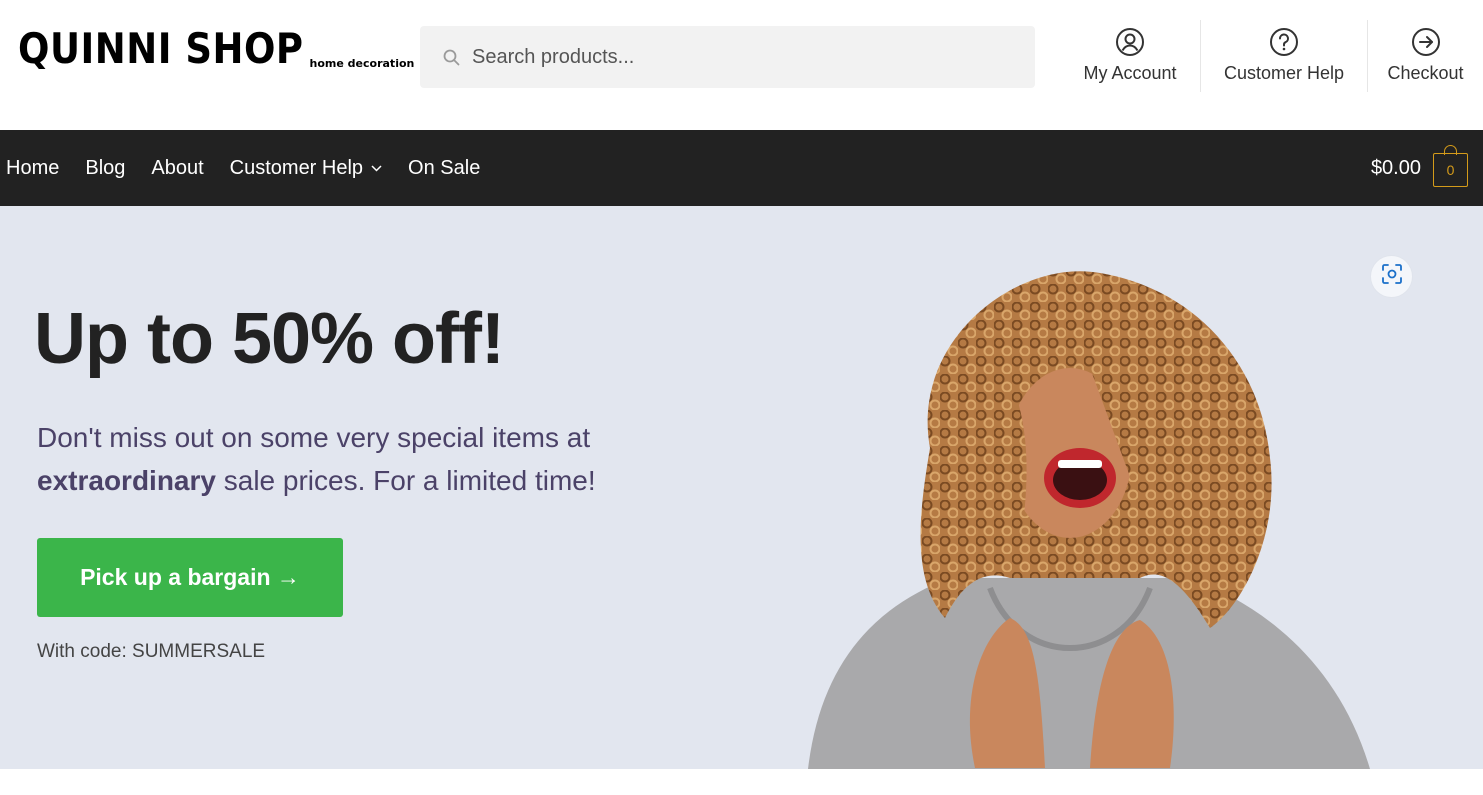 Image resolution: width=1483 pixels, height=795 pixels. Describe the element at coordinates (376, 168) in the screenshot. I see `chevron-down-icon` at that location.